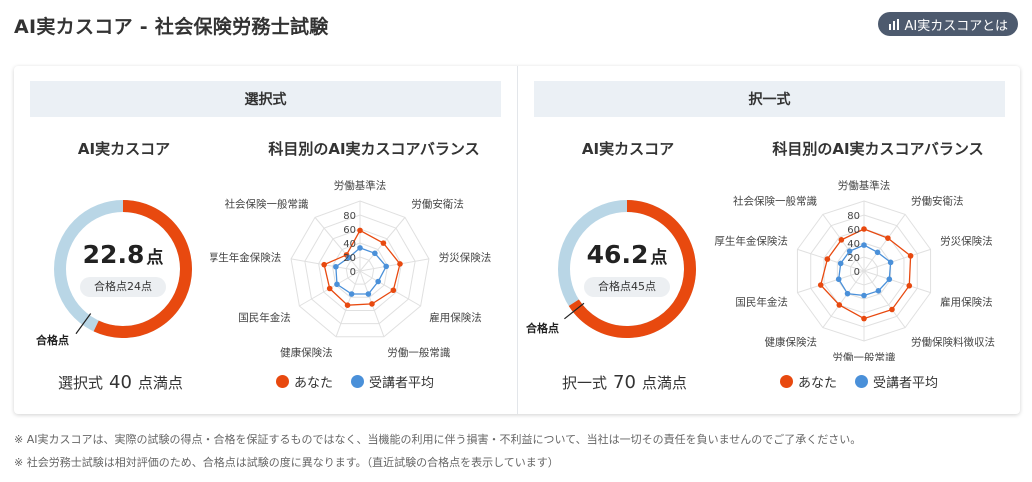 The height and width of the screenshot is (482, 1032). What do you see at coordinates (349, 230) in the screenshot?
I see `radar-tick-label: 60` at bounding box center [349, 230].